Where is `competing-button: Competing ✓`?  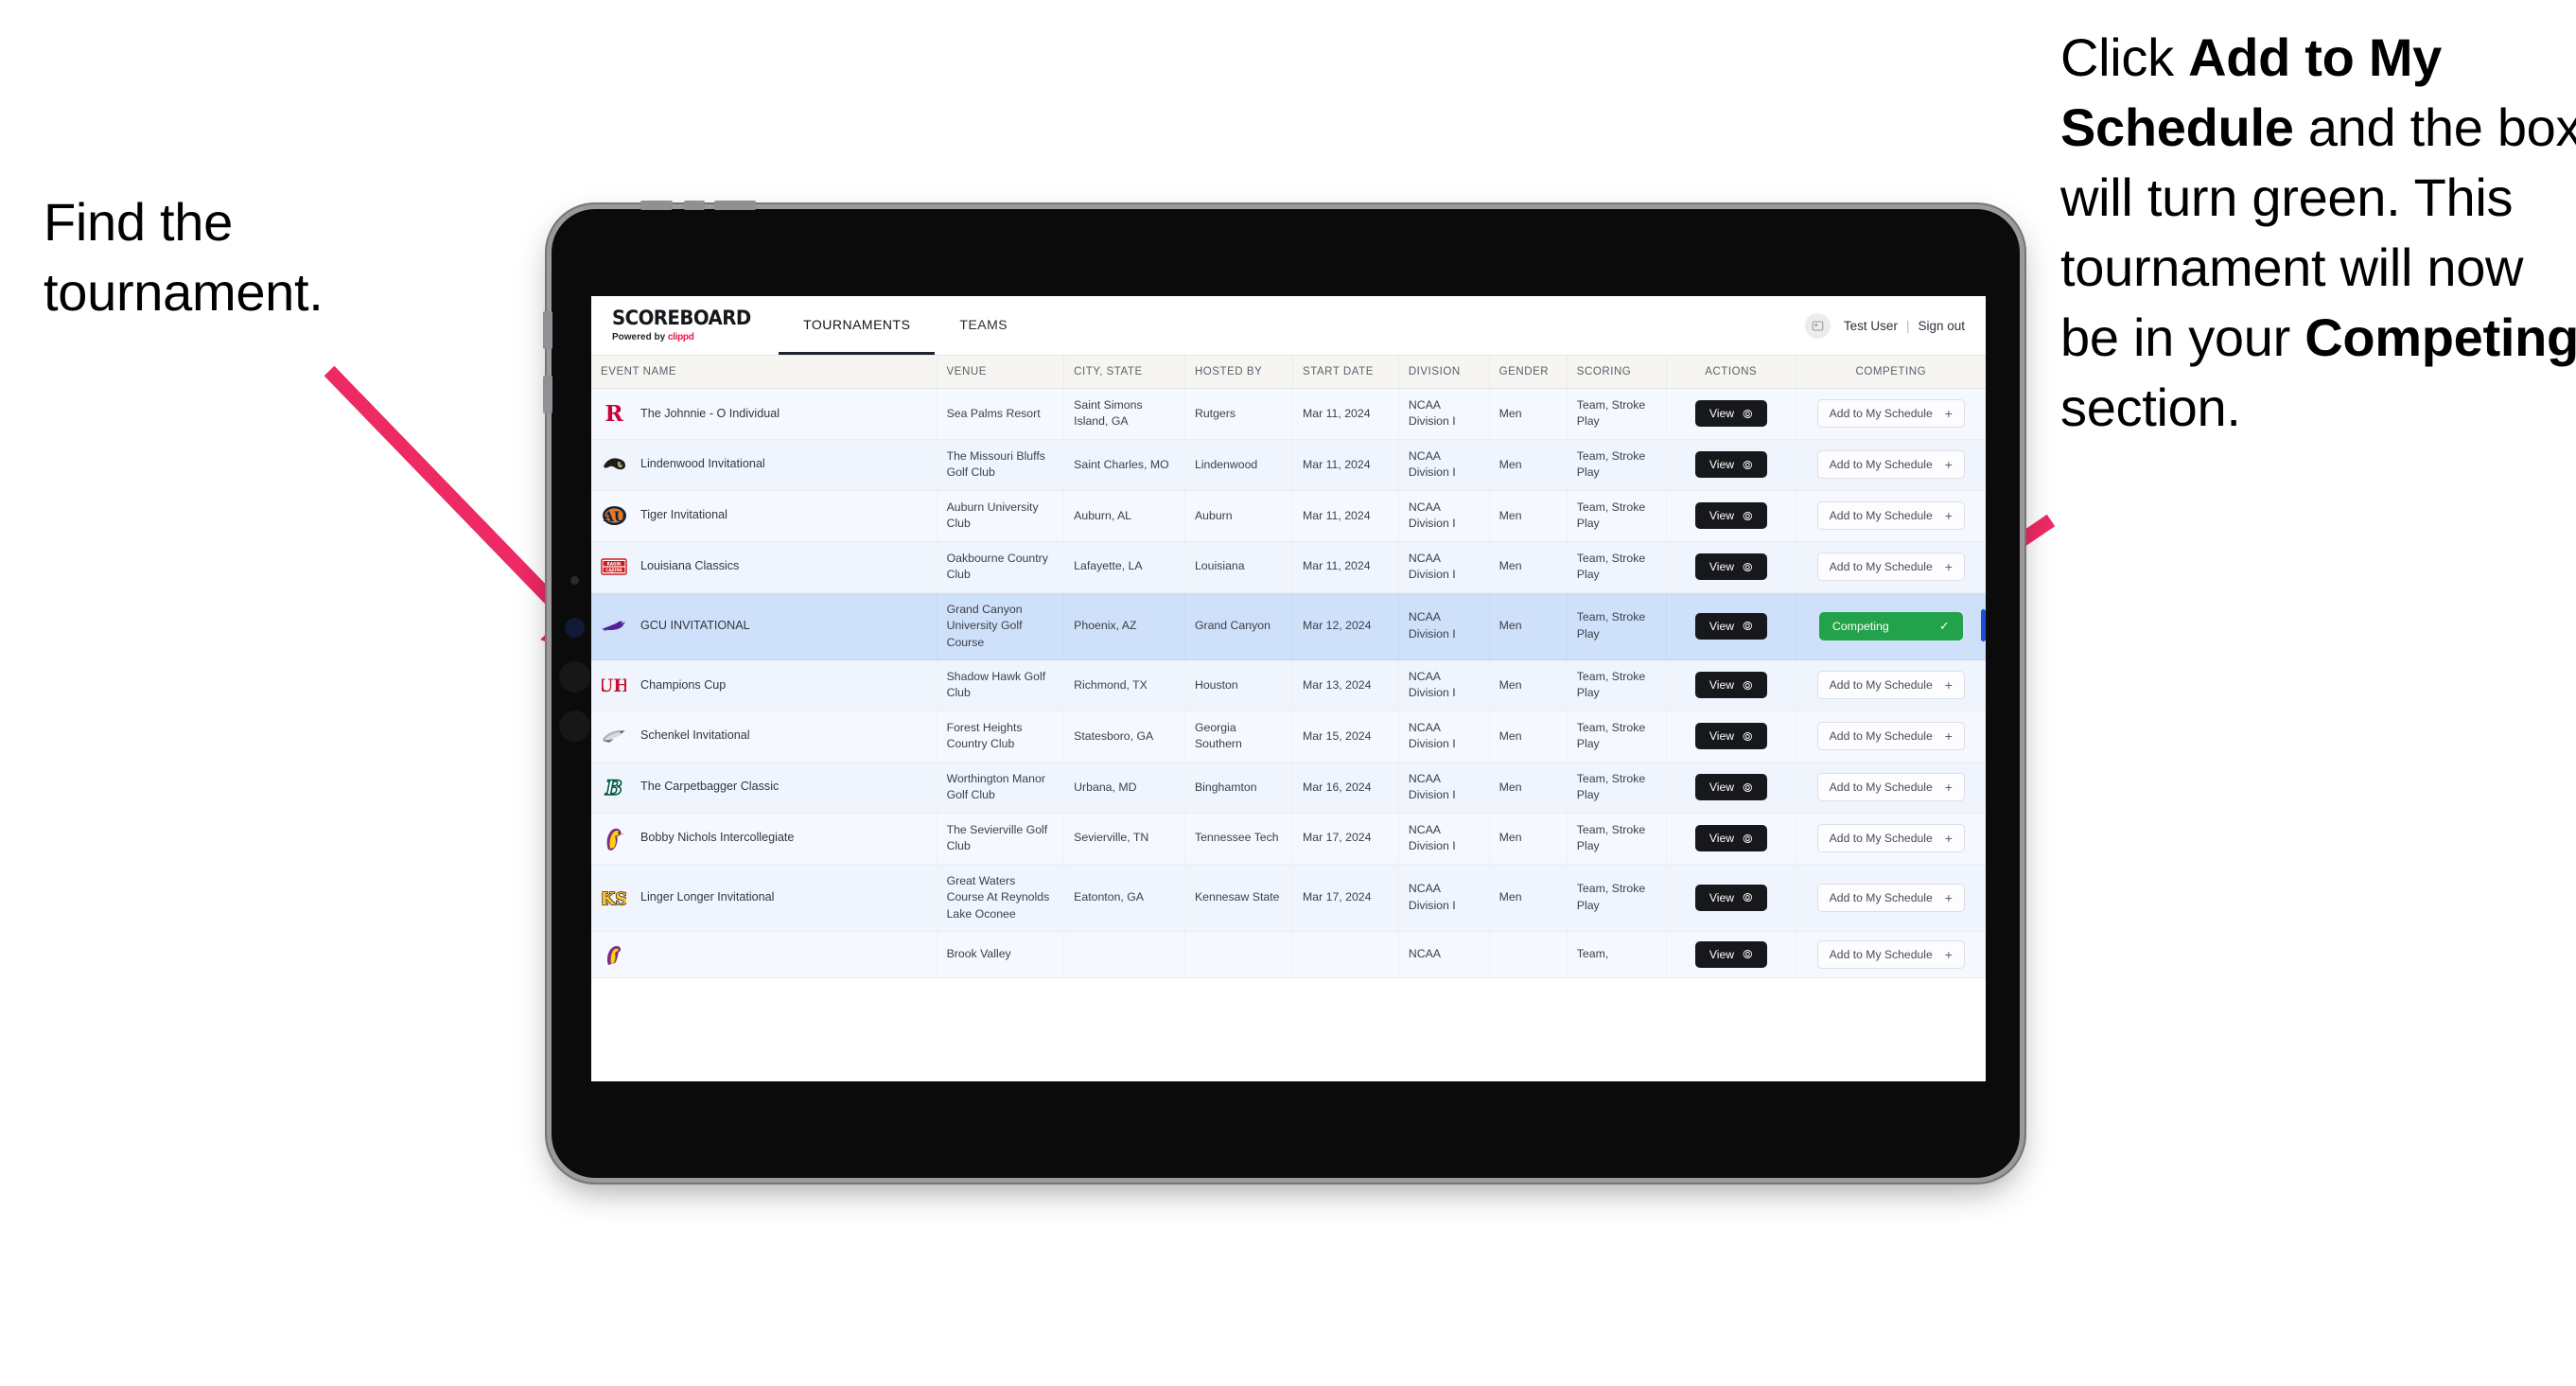 competing-button: Competing ✓ is located at coordinates (1891, 625).